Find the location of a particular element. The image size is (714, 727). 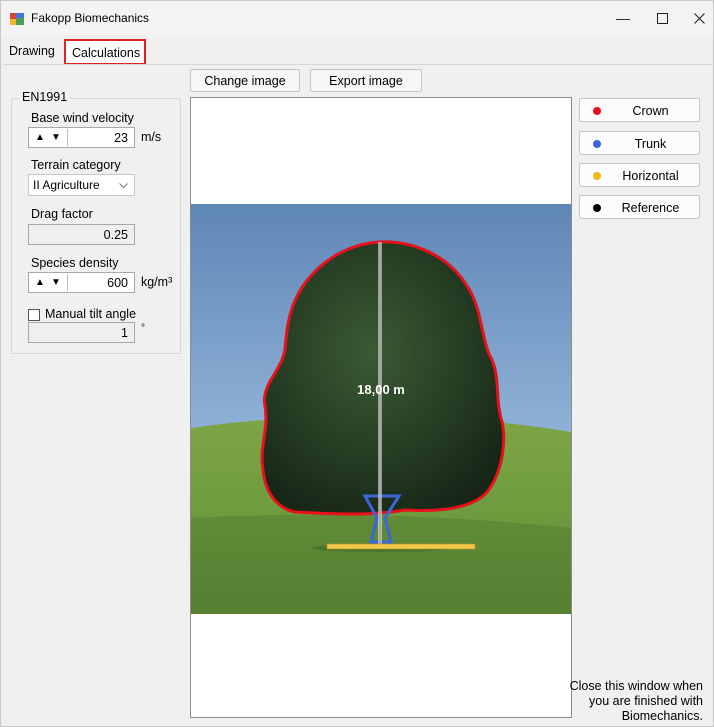

tab-divider is located at coordinates (358, 64).